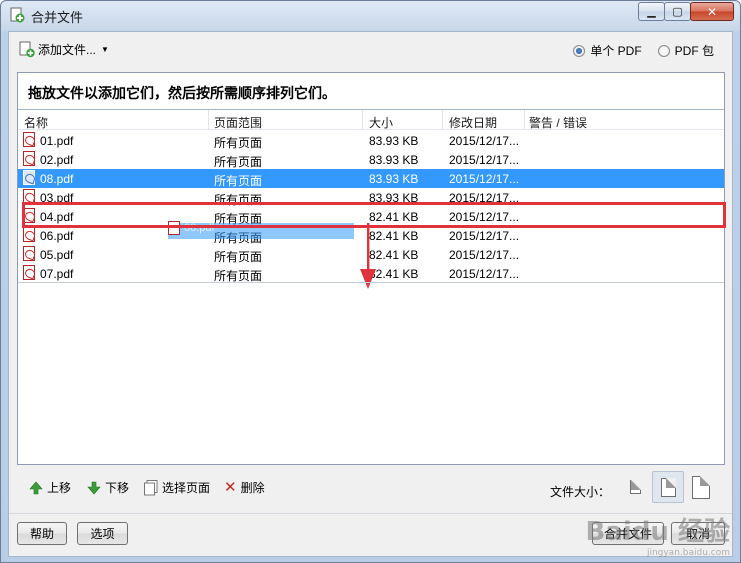 Image resolution: width=741 pixels, height=563 pixels. I want to click on file-size-small-button, so click(635, 487).